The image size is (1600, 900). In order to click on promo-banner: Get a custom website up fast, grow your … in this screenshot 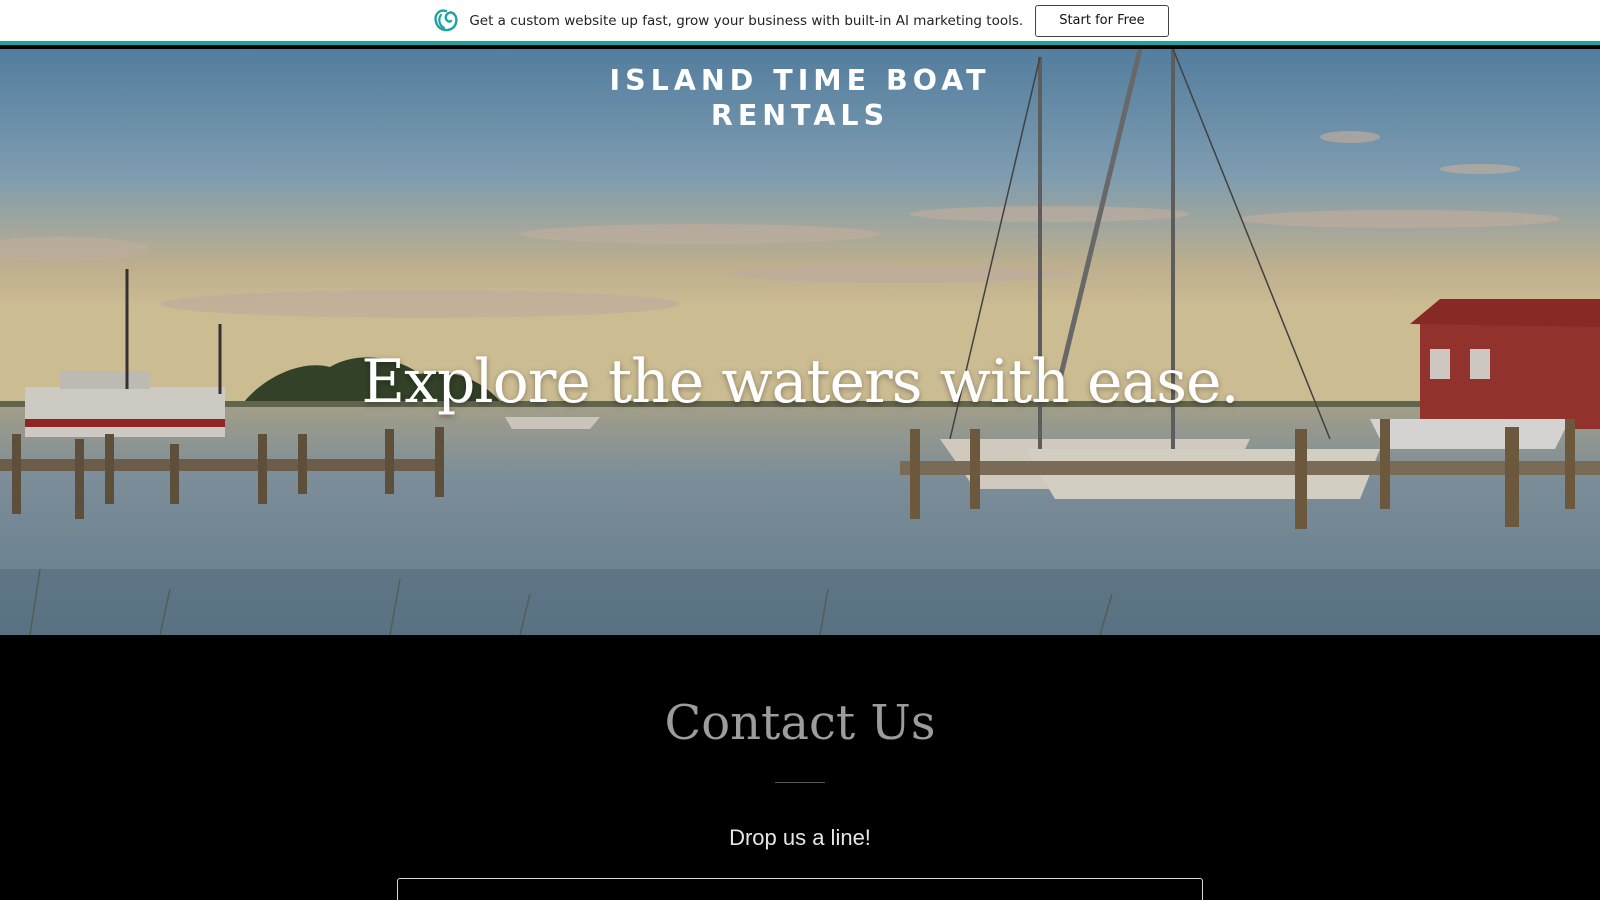, I will do `click(800, 22)`.